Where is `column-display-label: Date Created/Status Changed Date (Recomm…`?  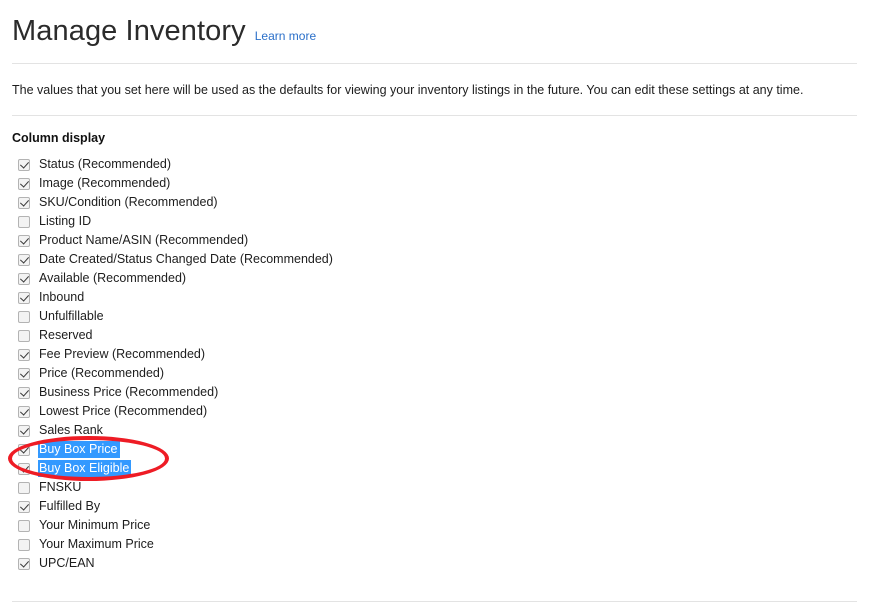 column-display-label: Date Created/Status Changed Date (Recomm… is located at coordinates (186, 259).